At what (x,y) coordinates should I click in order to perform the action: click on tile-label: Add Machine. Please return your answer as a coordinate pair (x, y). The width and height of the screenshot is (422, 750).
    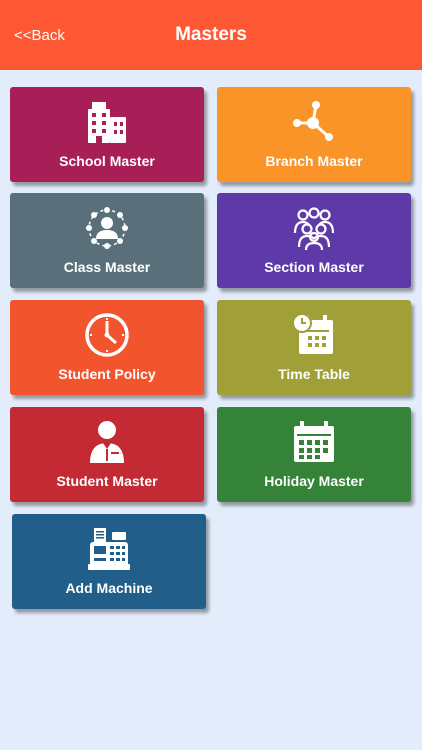
    Looking at the image, I should click on (109, 588).